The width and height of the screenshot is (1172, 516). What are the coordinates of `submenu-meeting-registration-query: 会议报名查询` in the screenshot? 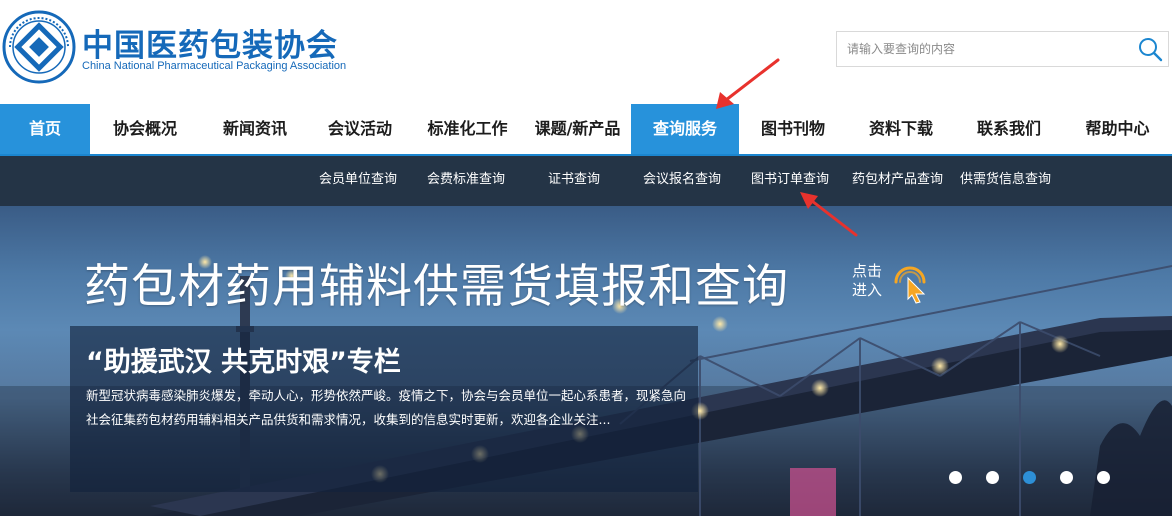 It's located at (682, 181).